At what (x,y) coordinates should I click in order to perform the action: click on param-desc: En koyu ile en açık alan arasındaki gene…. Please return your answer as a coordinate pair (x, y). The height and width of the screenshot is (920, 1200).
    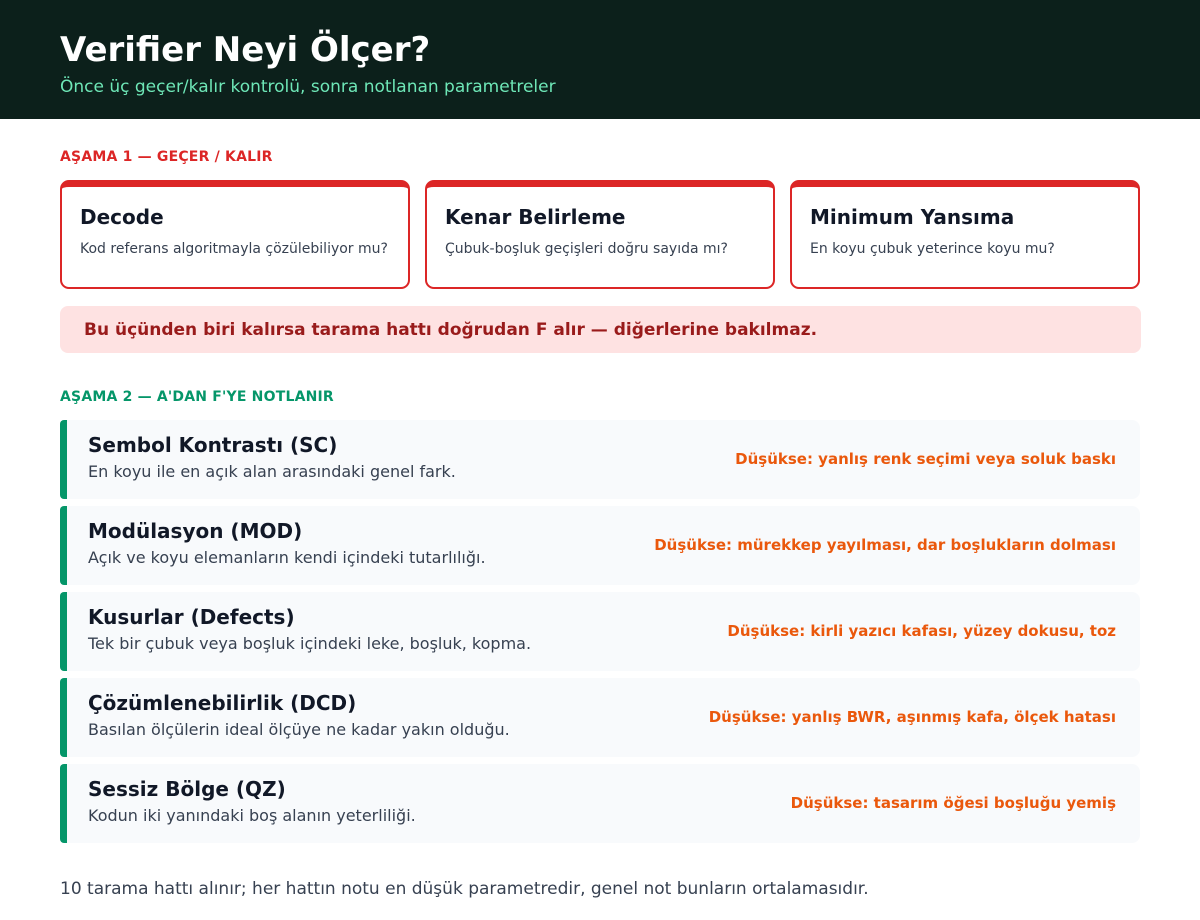
    Looking at the image, I should click on (272, 471).